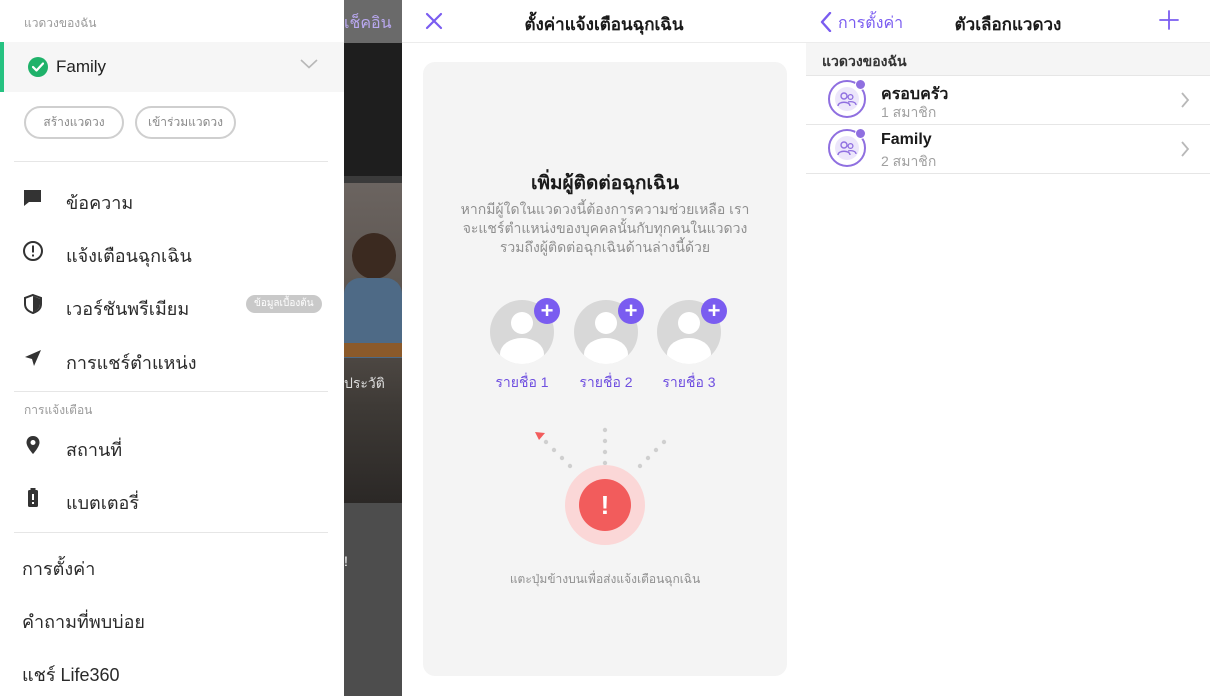 The image size is (1210, 696). I want to click on menu-item-location-sharing: การแชร์ตำแหน่ง, so click(172, 358).